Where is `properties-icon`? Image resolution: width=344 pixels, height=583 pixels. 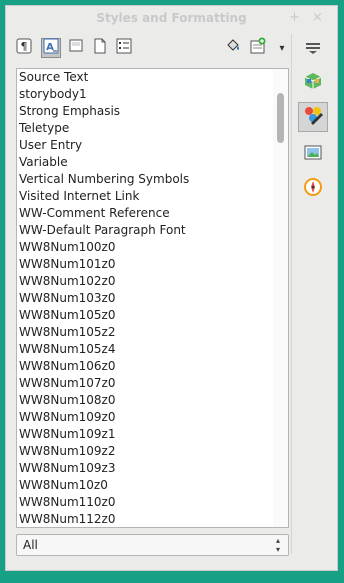 properties-icon is located at coordinates (313, 83).